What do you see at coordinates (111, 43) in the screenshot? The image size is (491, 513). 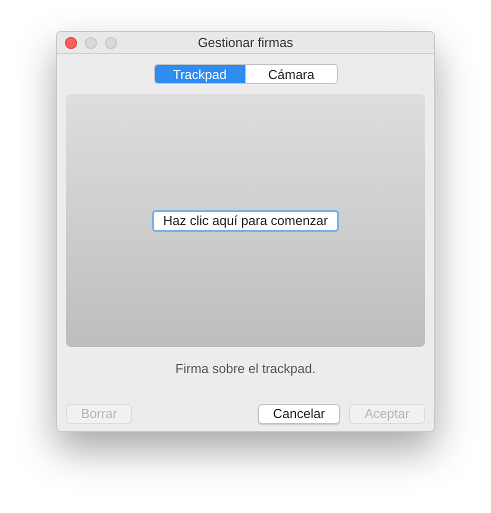 I see `zoom-icon` at bounding box center [111, 43].